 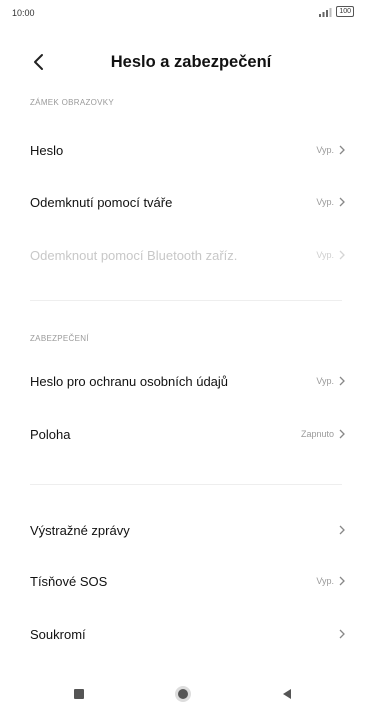 What do you see at coordinates (80, 530) in the screenshot?
I see `row-label: Výstražné zprávy` at bounding box center [80, 530].